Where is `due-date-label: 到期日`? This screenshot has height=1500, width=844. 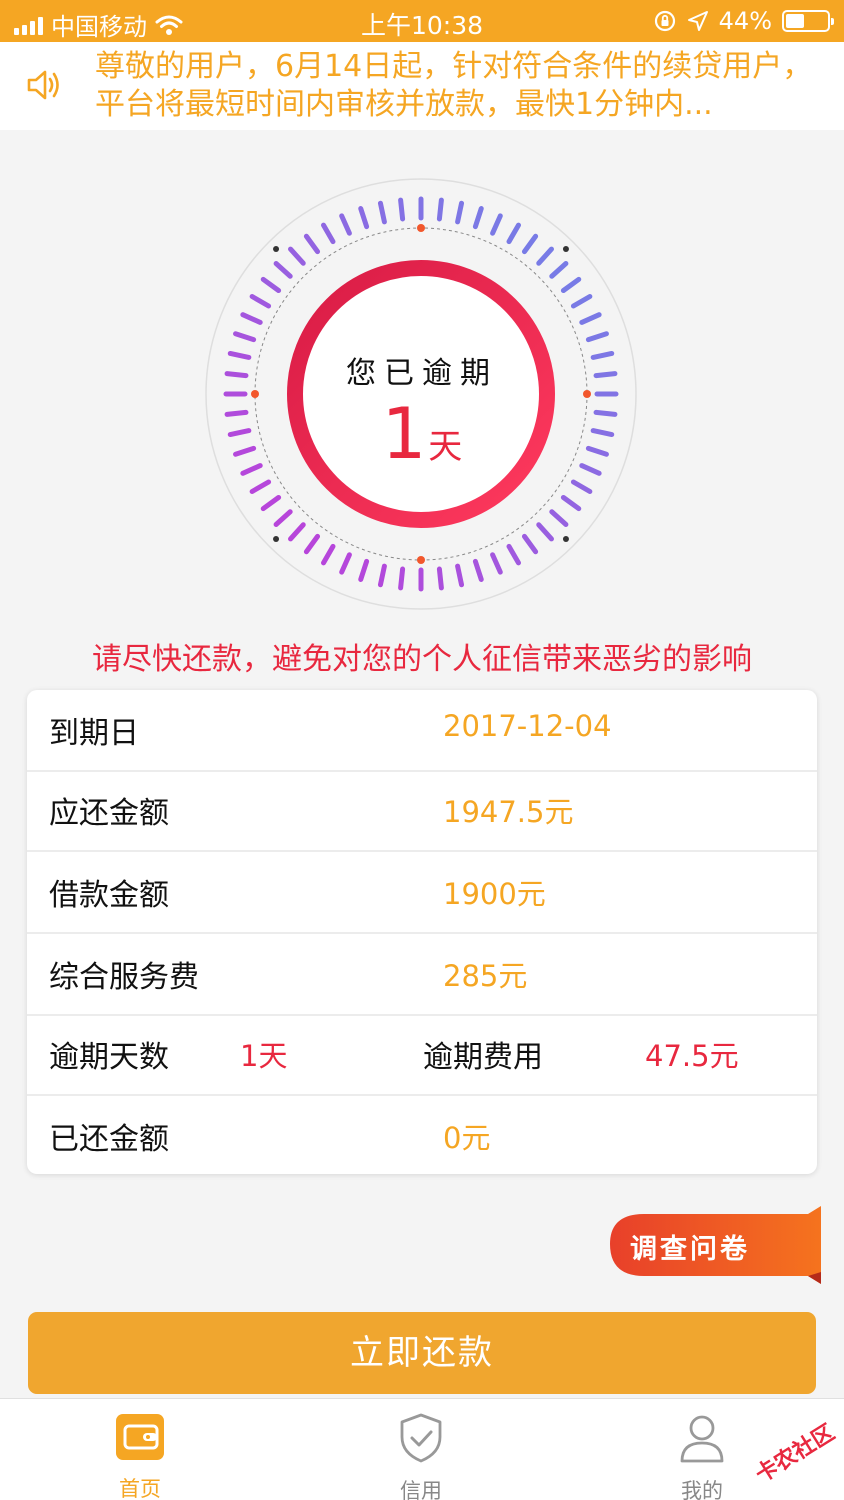
due-date-label: 到期日 is located at coordinates (94, 733).